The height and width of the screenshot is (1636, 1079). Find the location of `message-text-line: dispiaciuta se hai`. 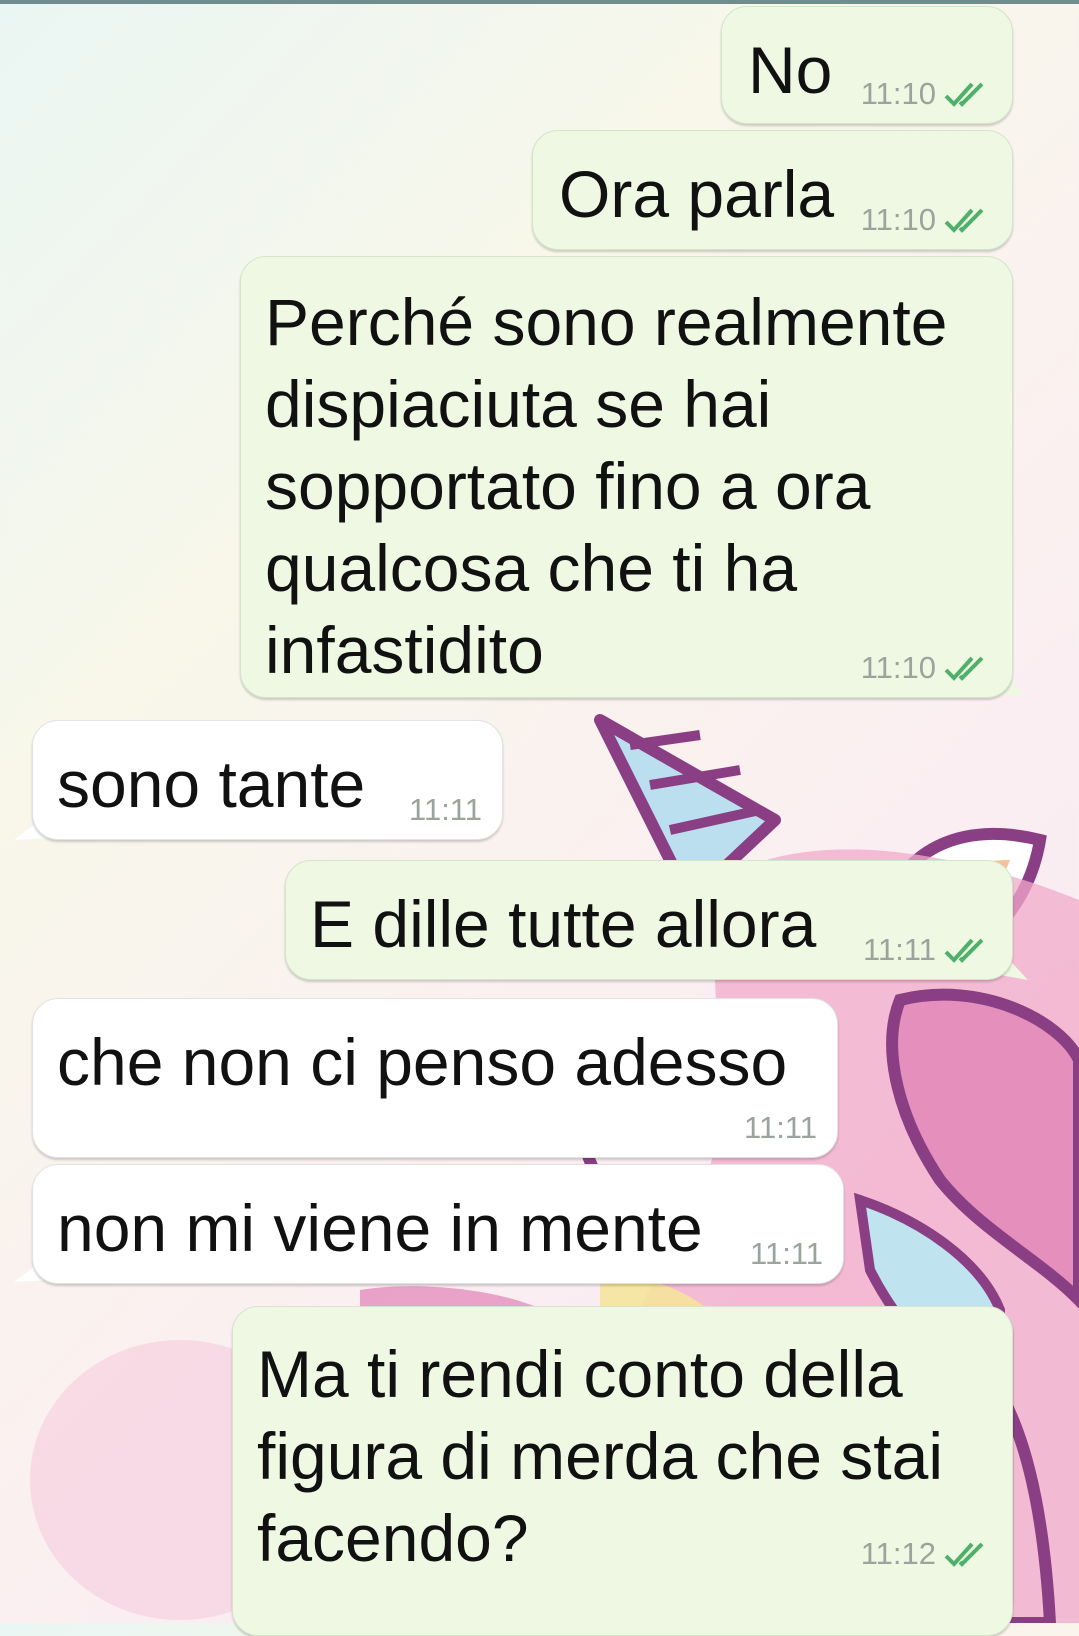

message-text-line: dispiaciuta se hai is located at coordinates (518, 404).